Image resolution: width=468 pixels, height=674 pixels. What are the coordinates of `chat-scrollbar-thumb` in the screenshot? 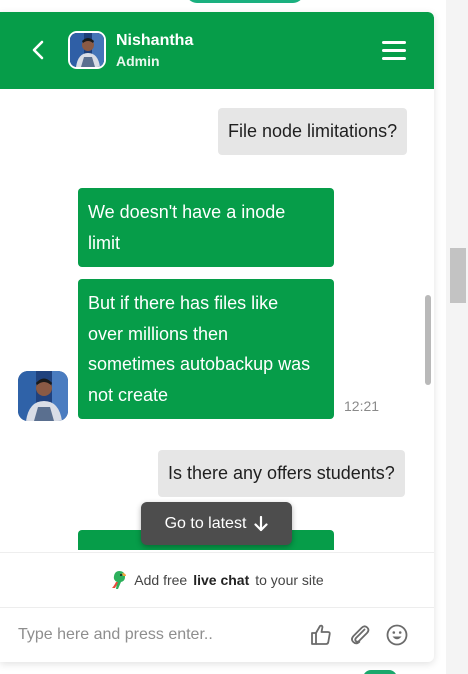 It's located at (428, 340).